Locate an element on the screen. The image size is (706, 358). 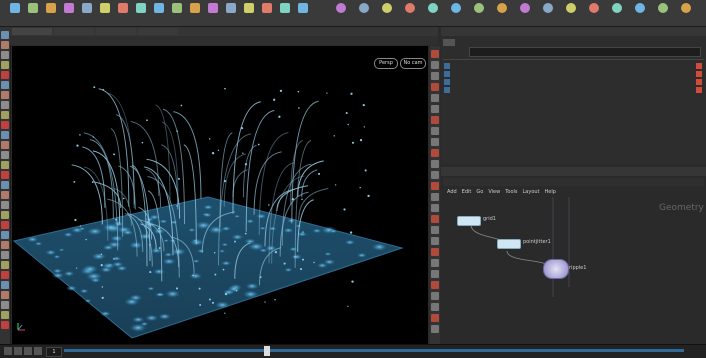
step-forward-button is located at coordinates (38, 351).